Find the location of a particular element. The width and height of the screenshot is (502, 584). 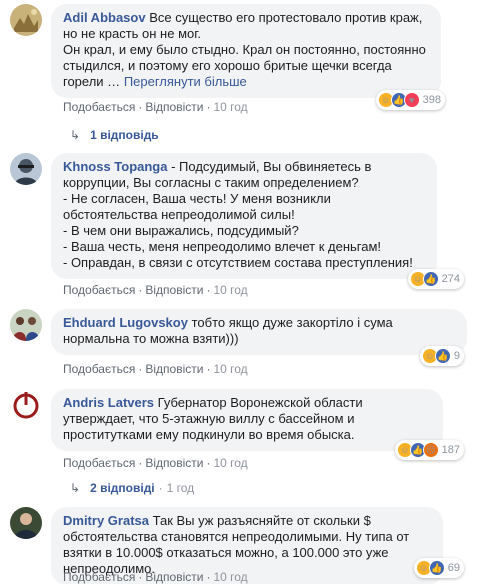

reaction-summary: ☺ 👍 9 is located at coordinates (441, 356).